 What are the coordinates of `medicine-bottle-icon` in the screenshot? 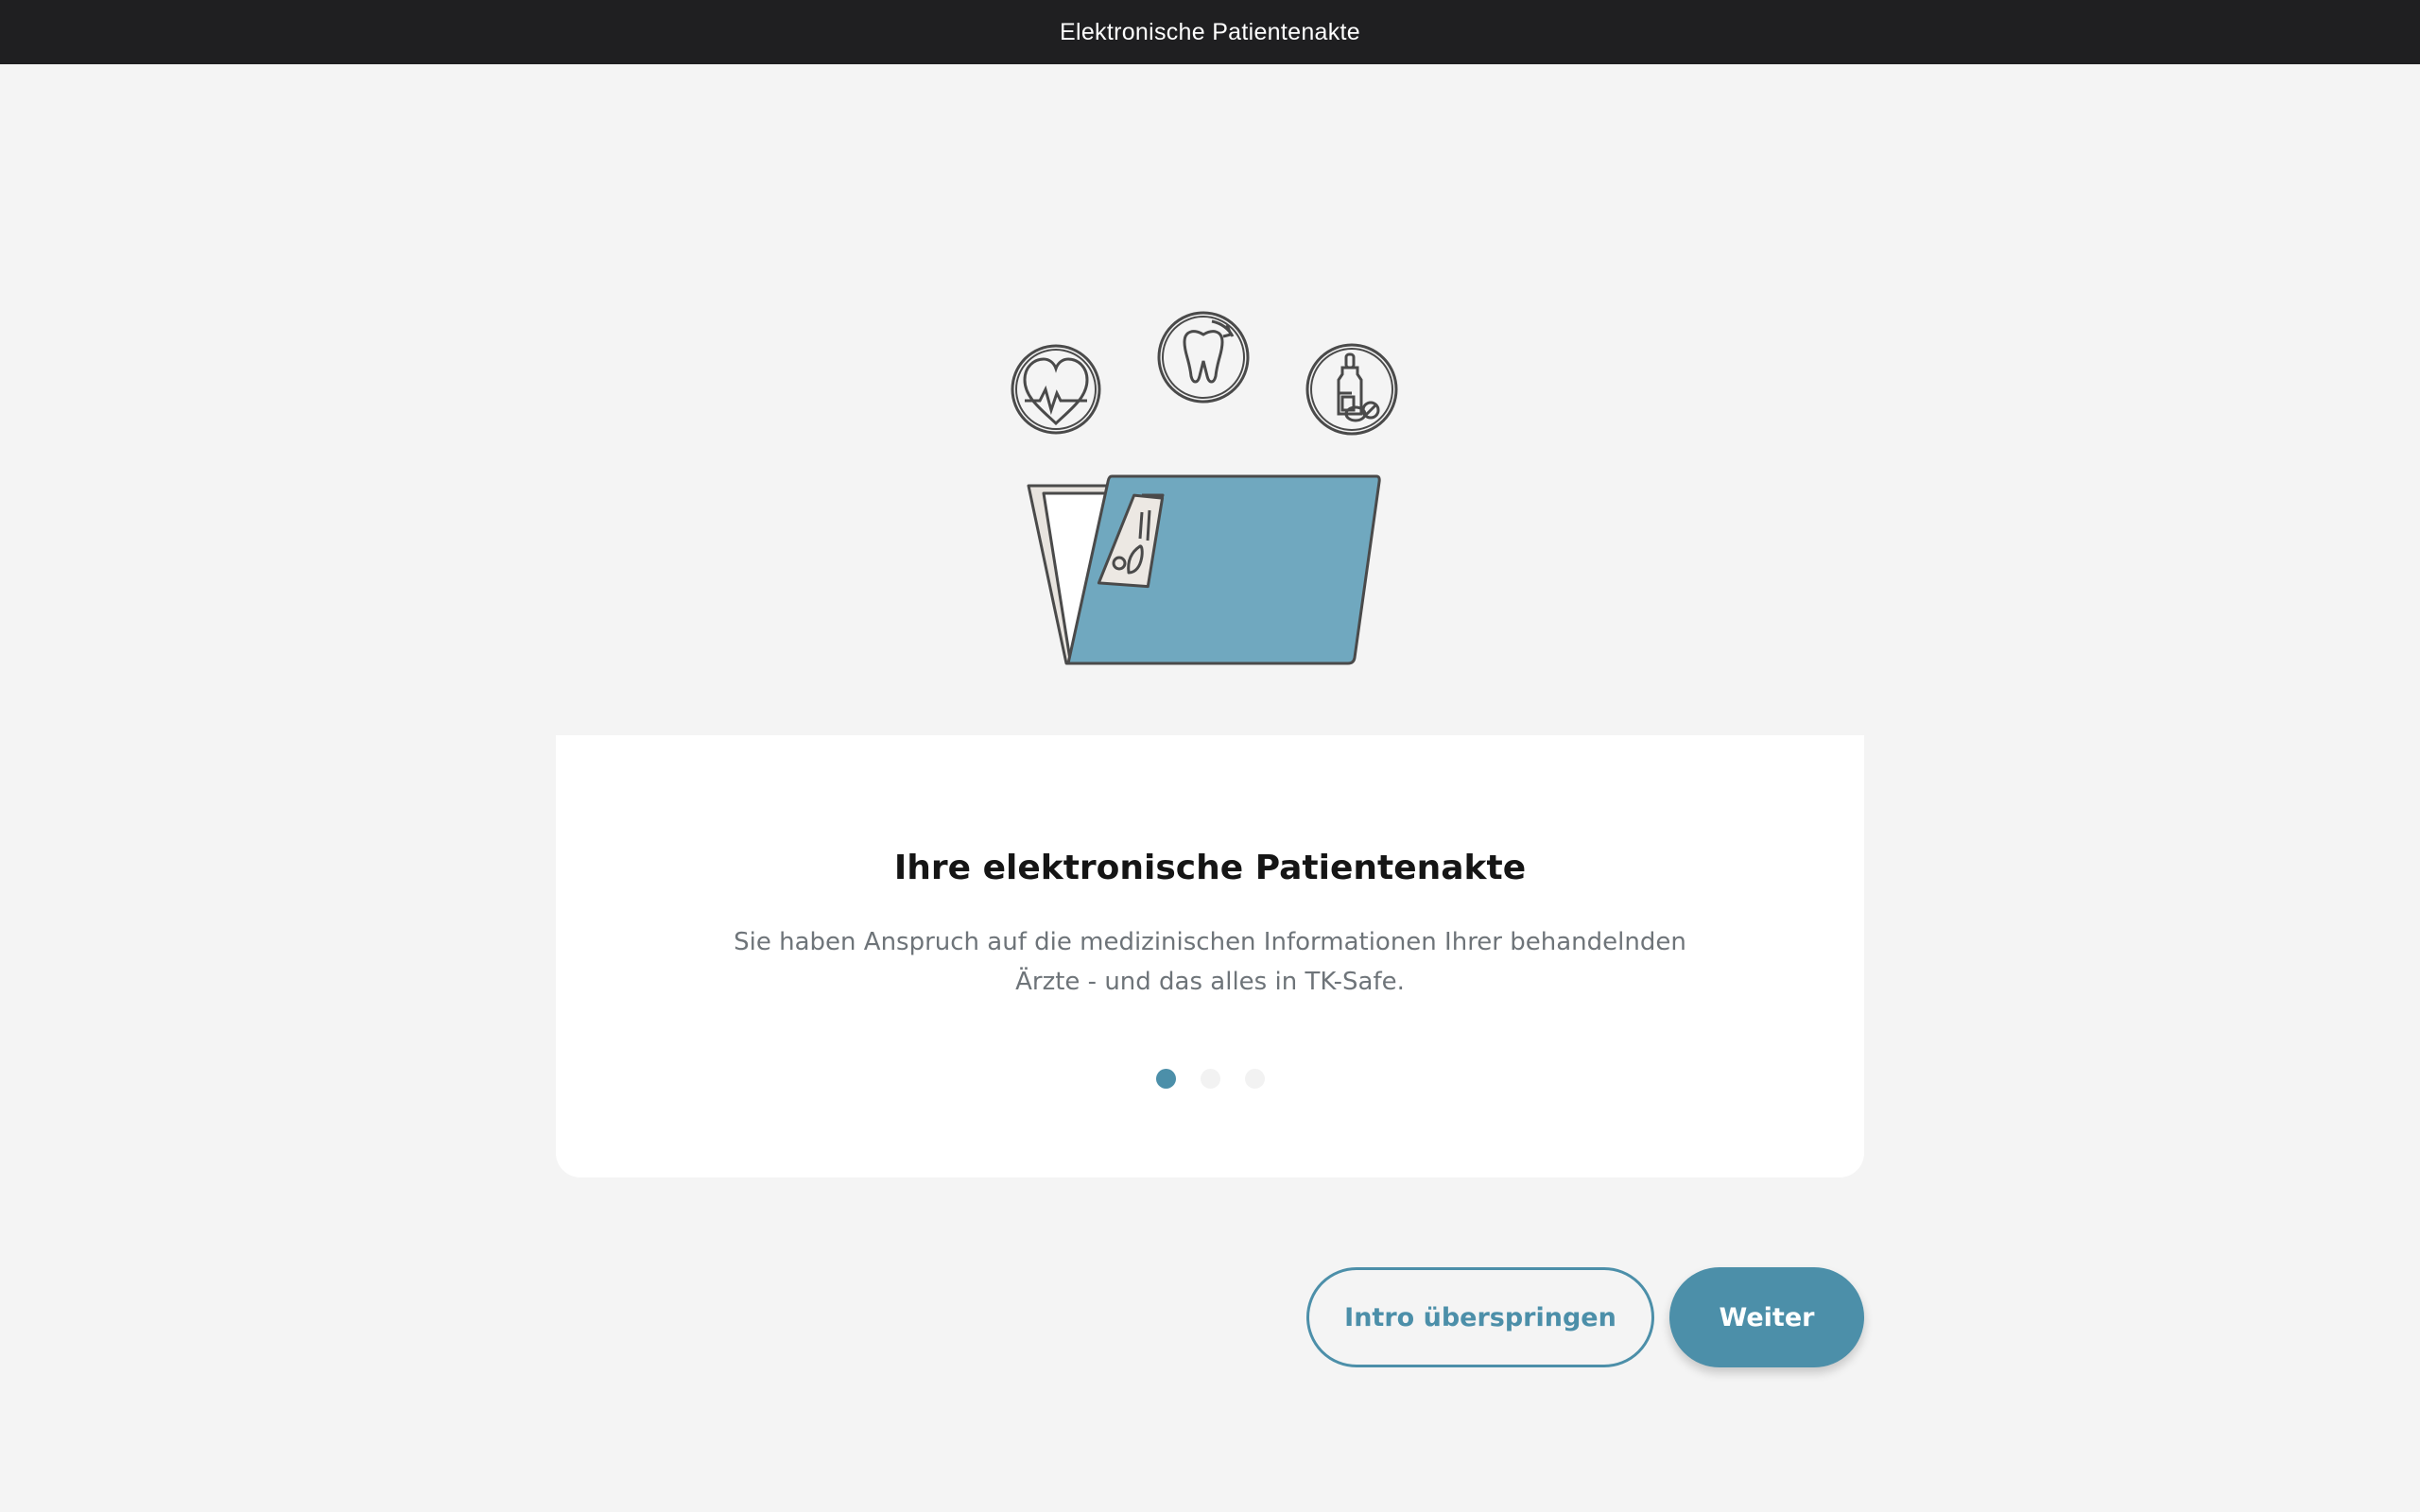 It's located at (1352, 389).